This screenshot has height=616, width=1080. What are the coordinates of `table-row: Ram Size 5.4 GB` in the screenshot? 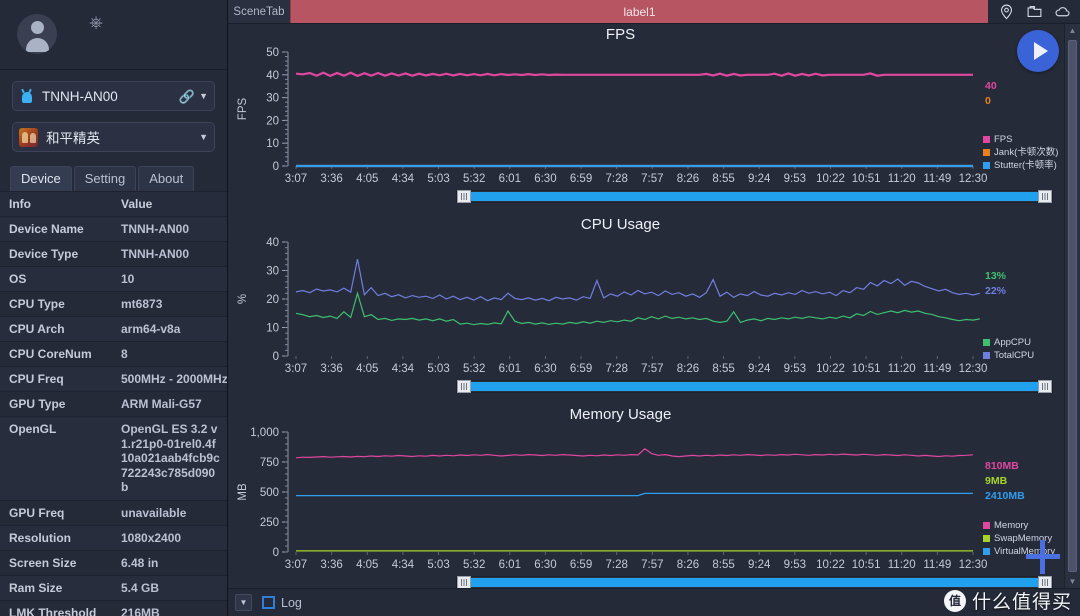 It's located at (113, 588).